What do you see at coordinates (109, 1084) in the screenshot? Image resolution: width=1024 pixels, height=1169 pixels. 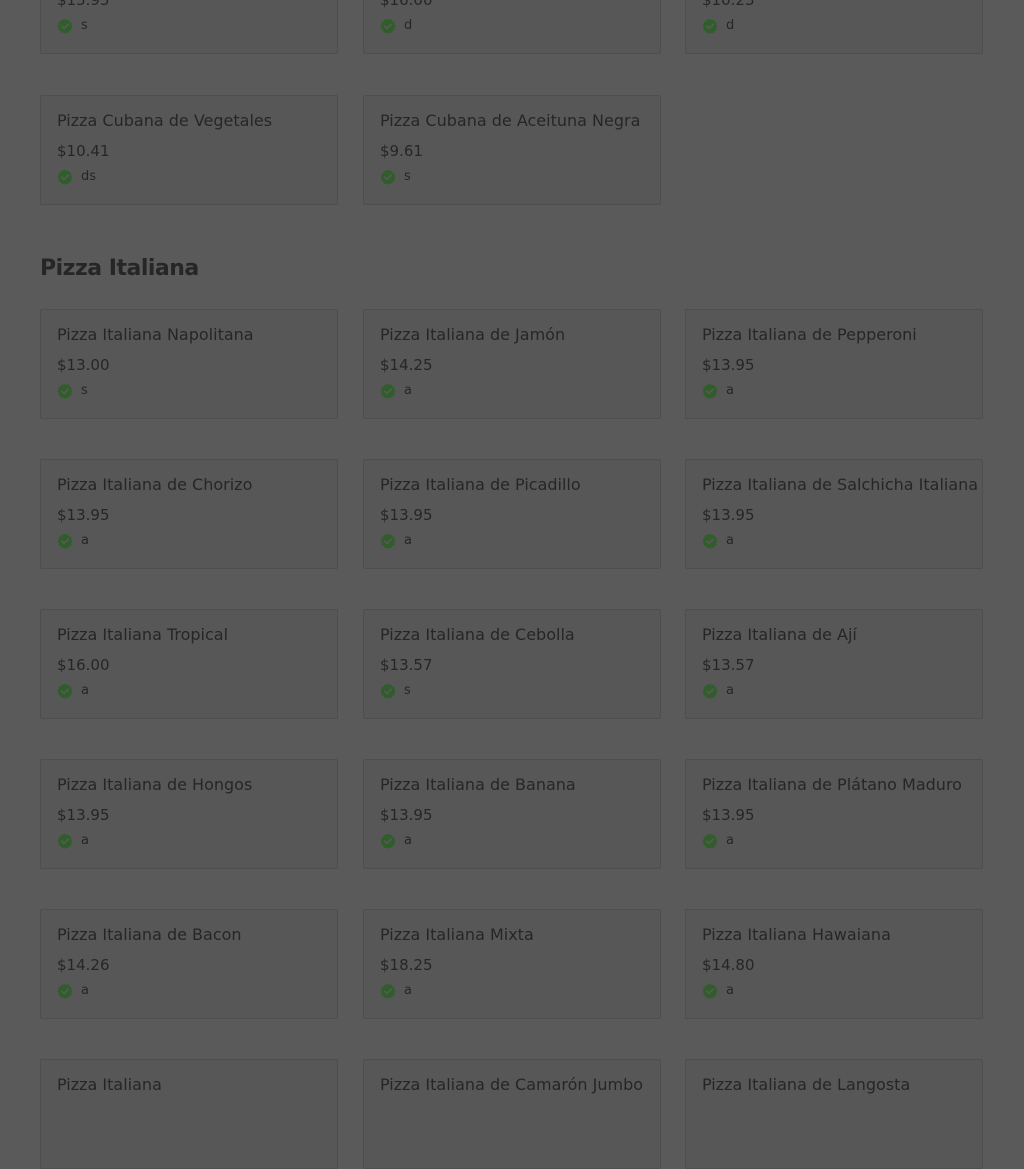 I see `menu-item-name: Pizza Italiana` at bounding box center [109, 1084].